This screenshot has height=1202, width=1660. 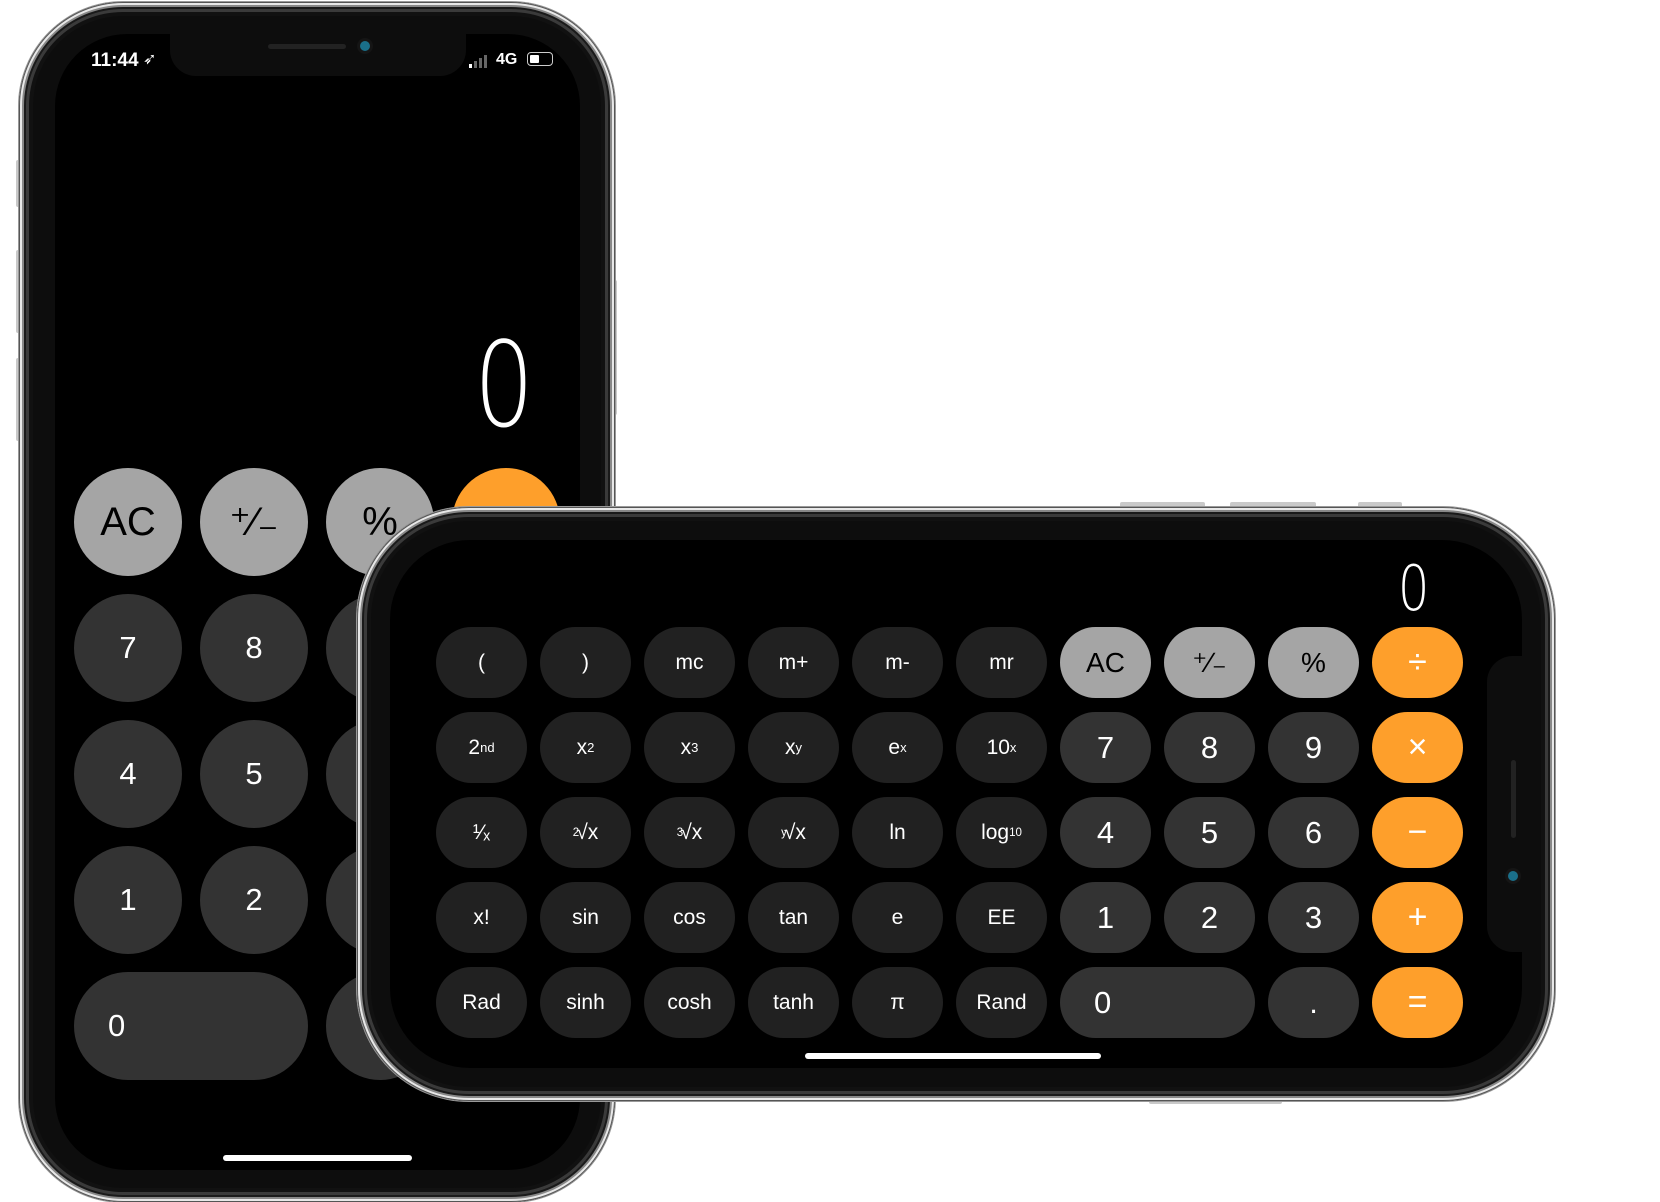 I want to click on key-label: 0, so click(x=117, y=1025).